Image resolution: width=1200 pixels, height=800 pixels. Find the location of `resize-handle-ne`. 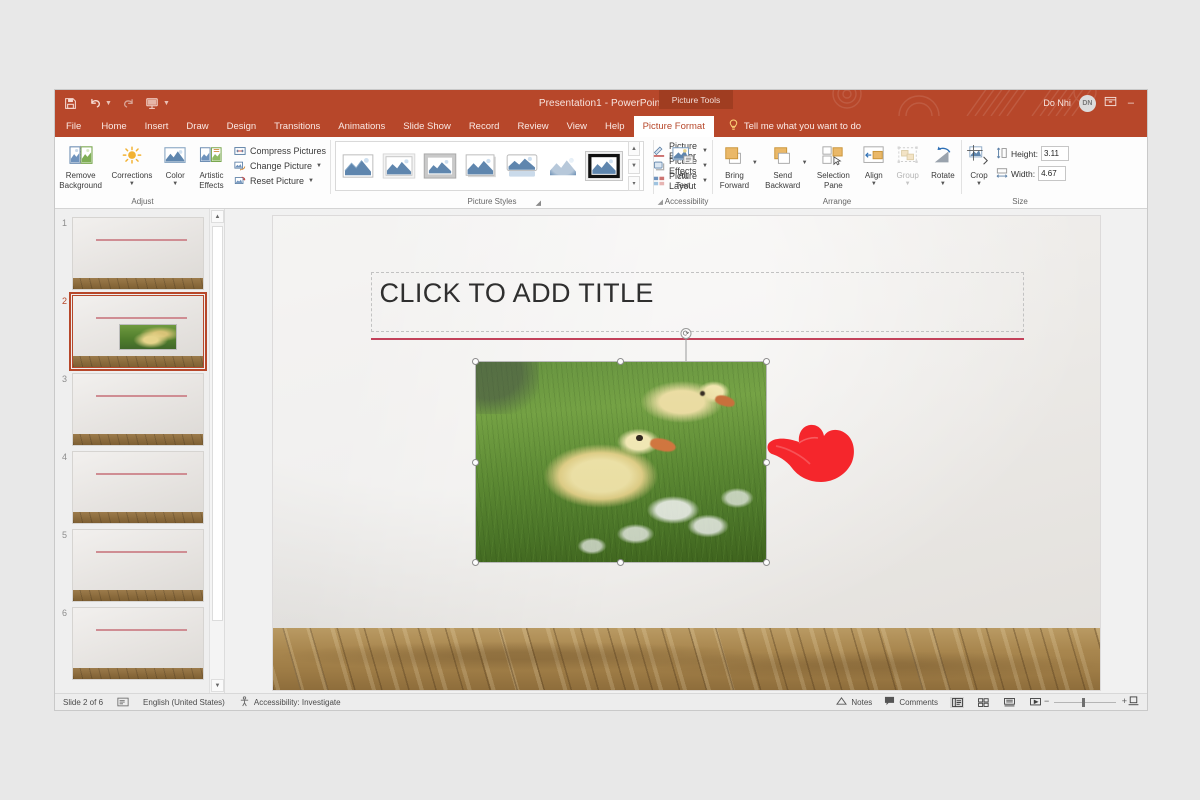

resize-handle-ne is located at coordinates (766, 361).